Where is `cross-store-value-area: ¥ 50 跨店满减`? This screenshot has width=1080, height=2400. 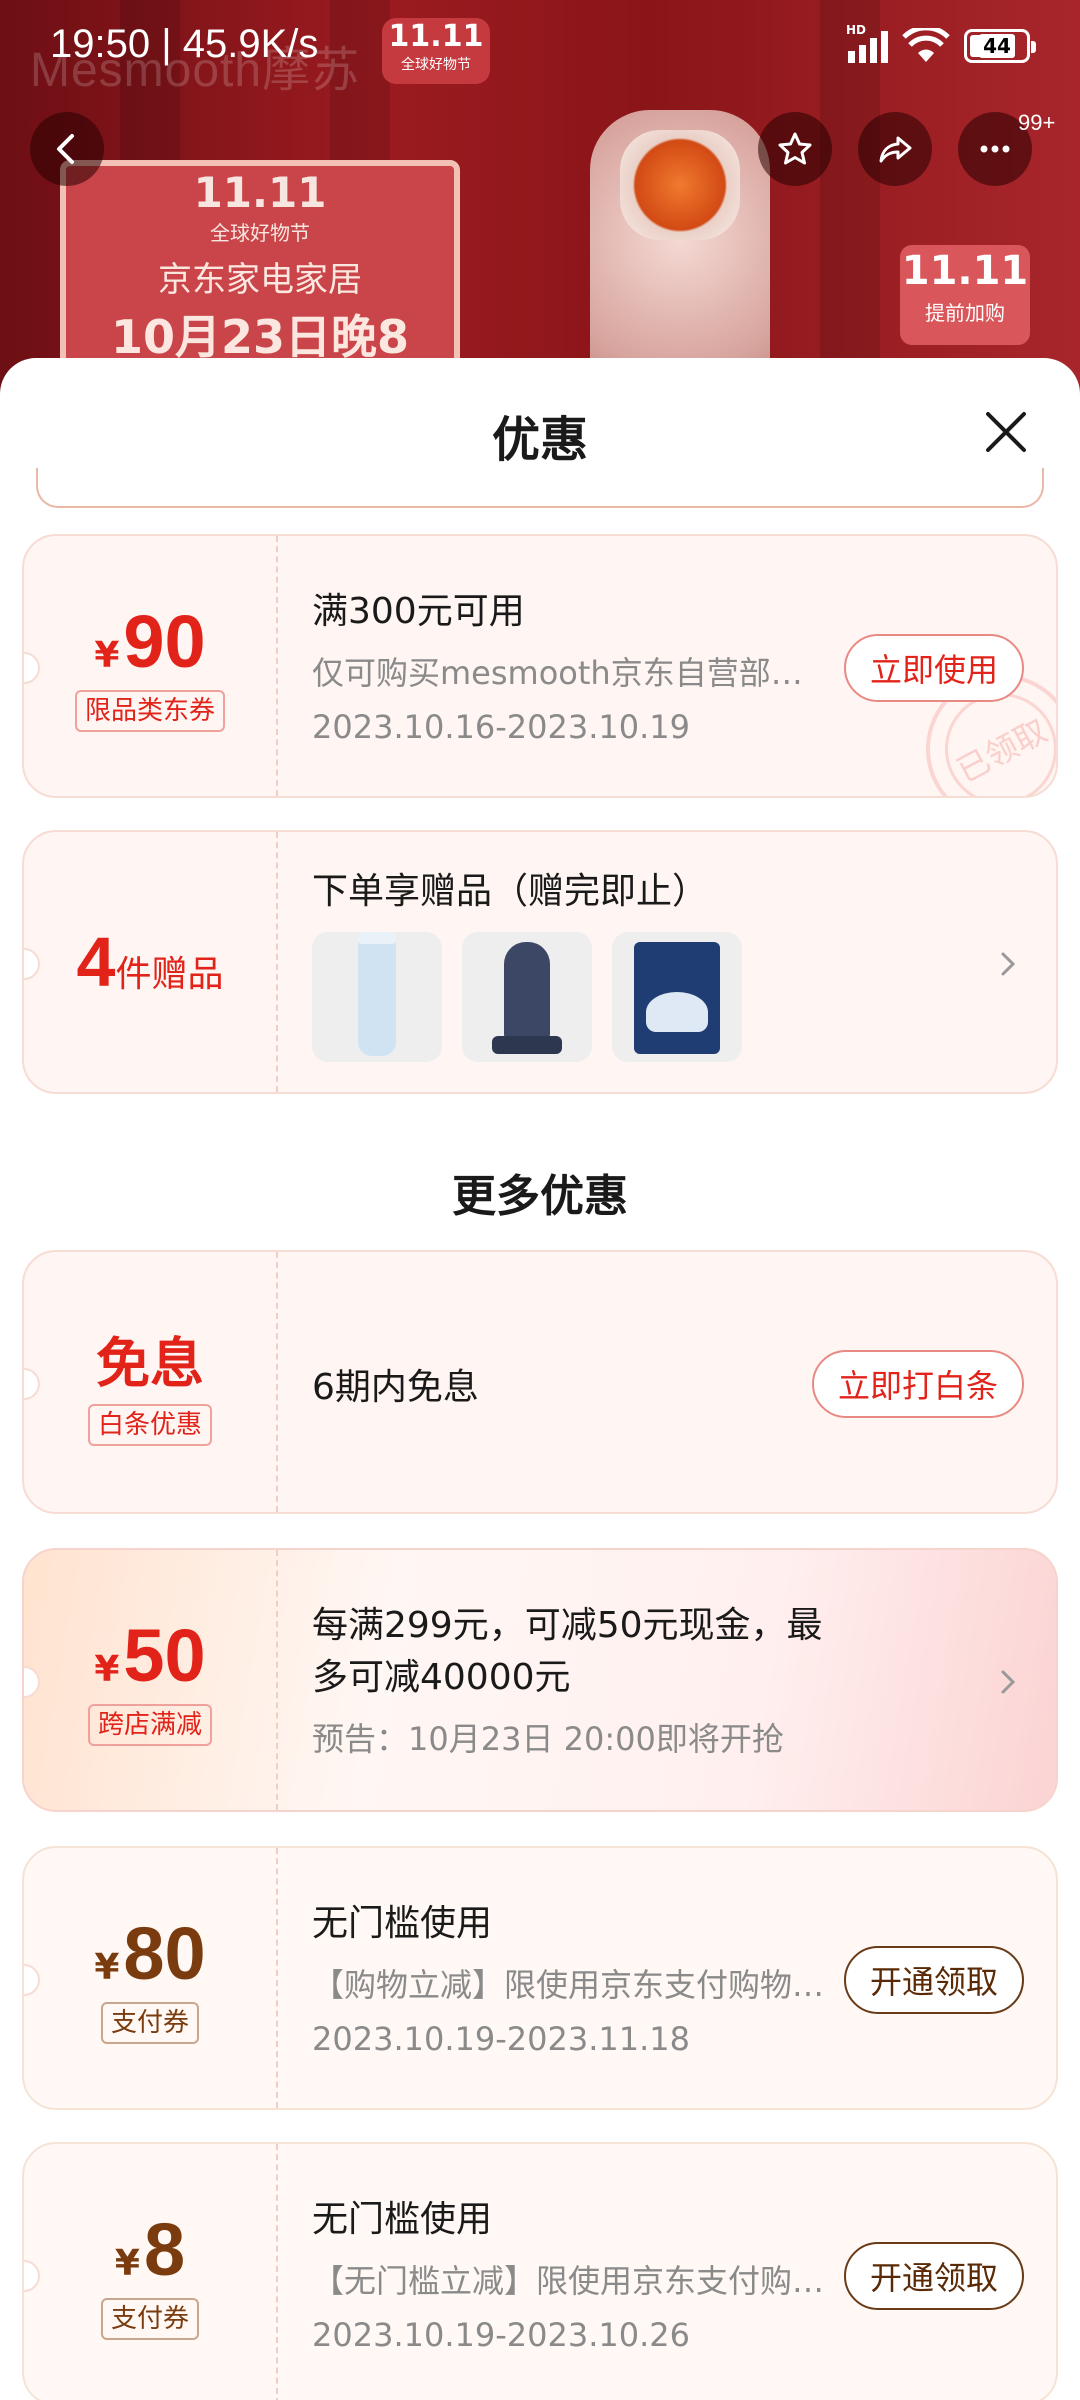 cross-store-value-area: ¥ 50 跨店满减 is located at coordinates (151, 1680).